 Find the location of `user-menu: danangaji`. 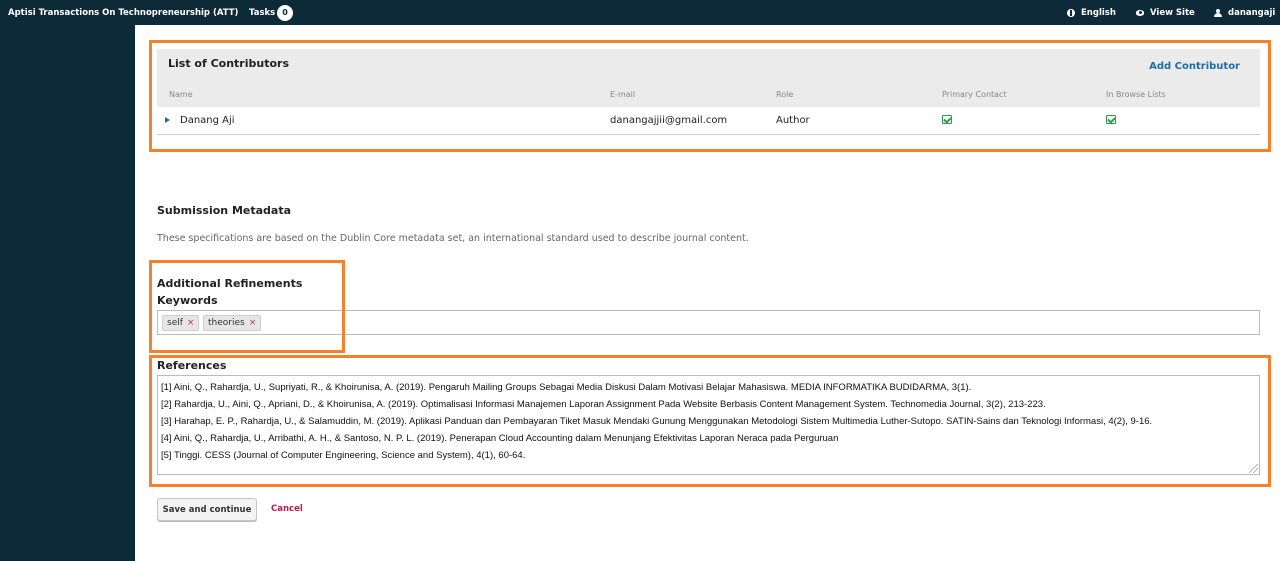

user-menu: danangaji is located at coordinates (1244, 13).